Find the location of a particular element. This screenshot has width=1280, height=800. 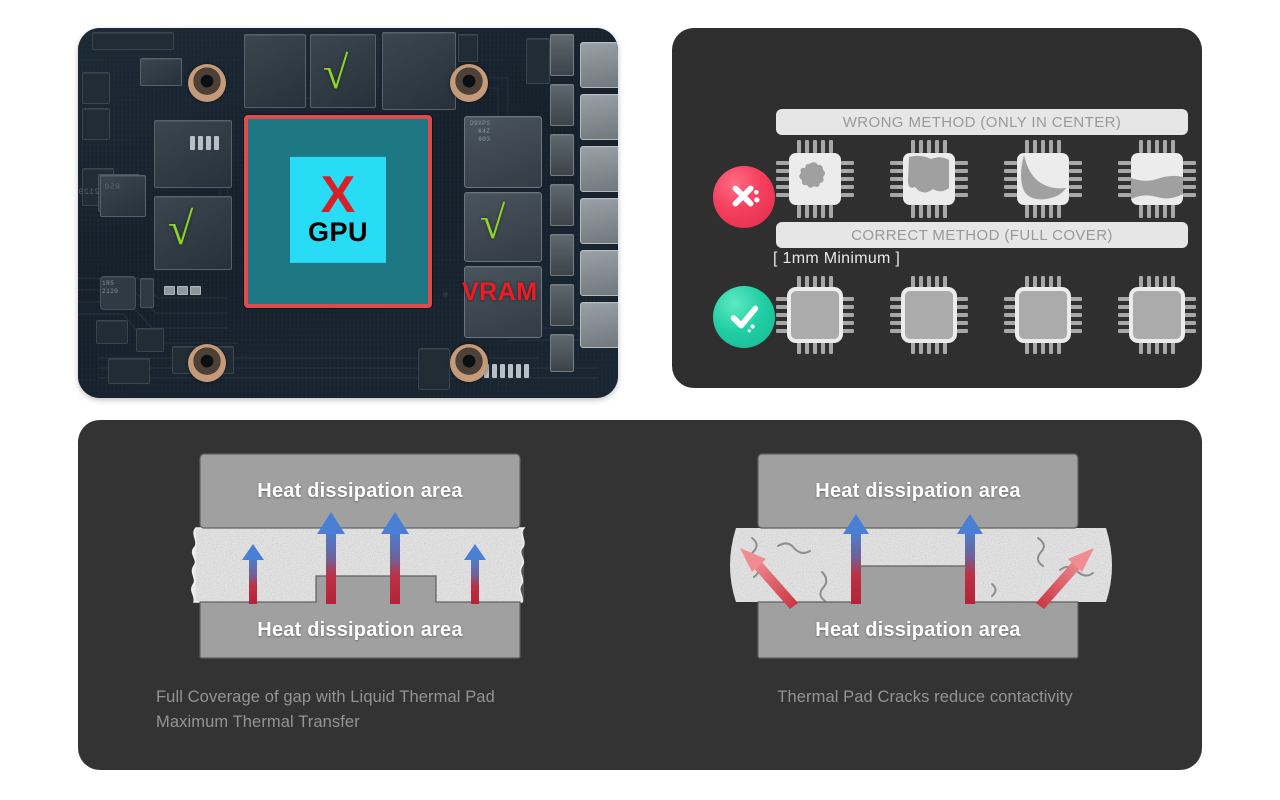

wrong-method-banner-label: WRONG METHOD (ONLY IN CENTER) is located at coordinates (982, 122).